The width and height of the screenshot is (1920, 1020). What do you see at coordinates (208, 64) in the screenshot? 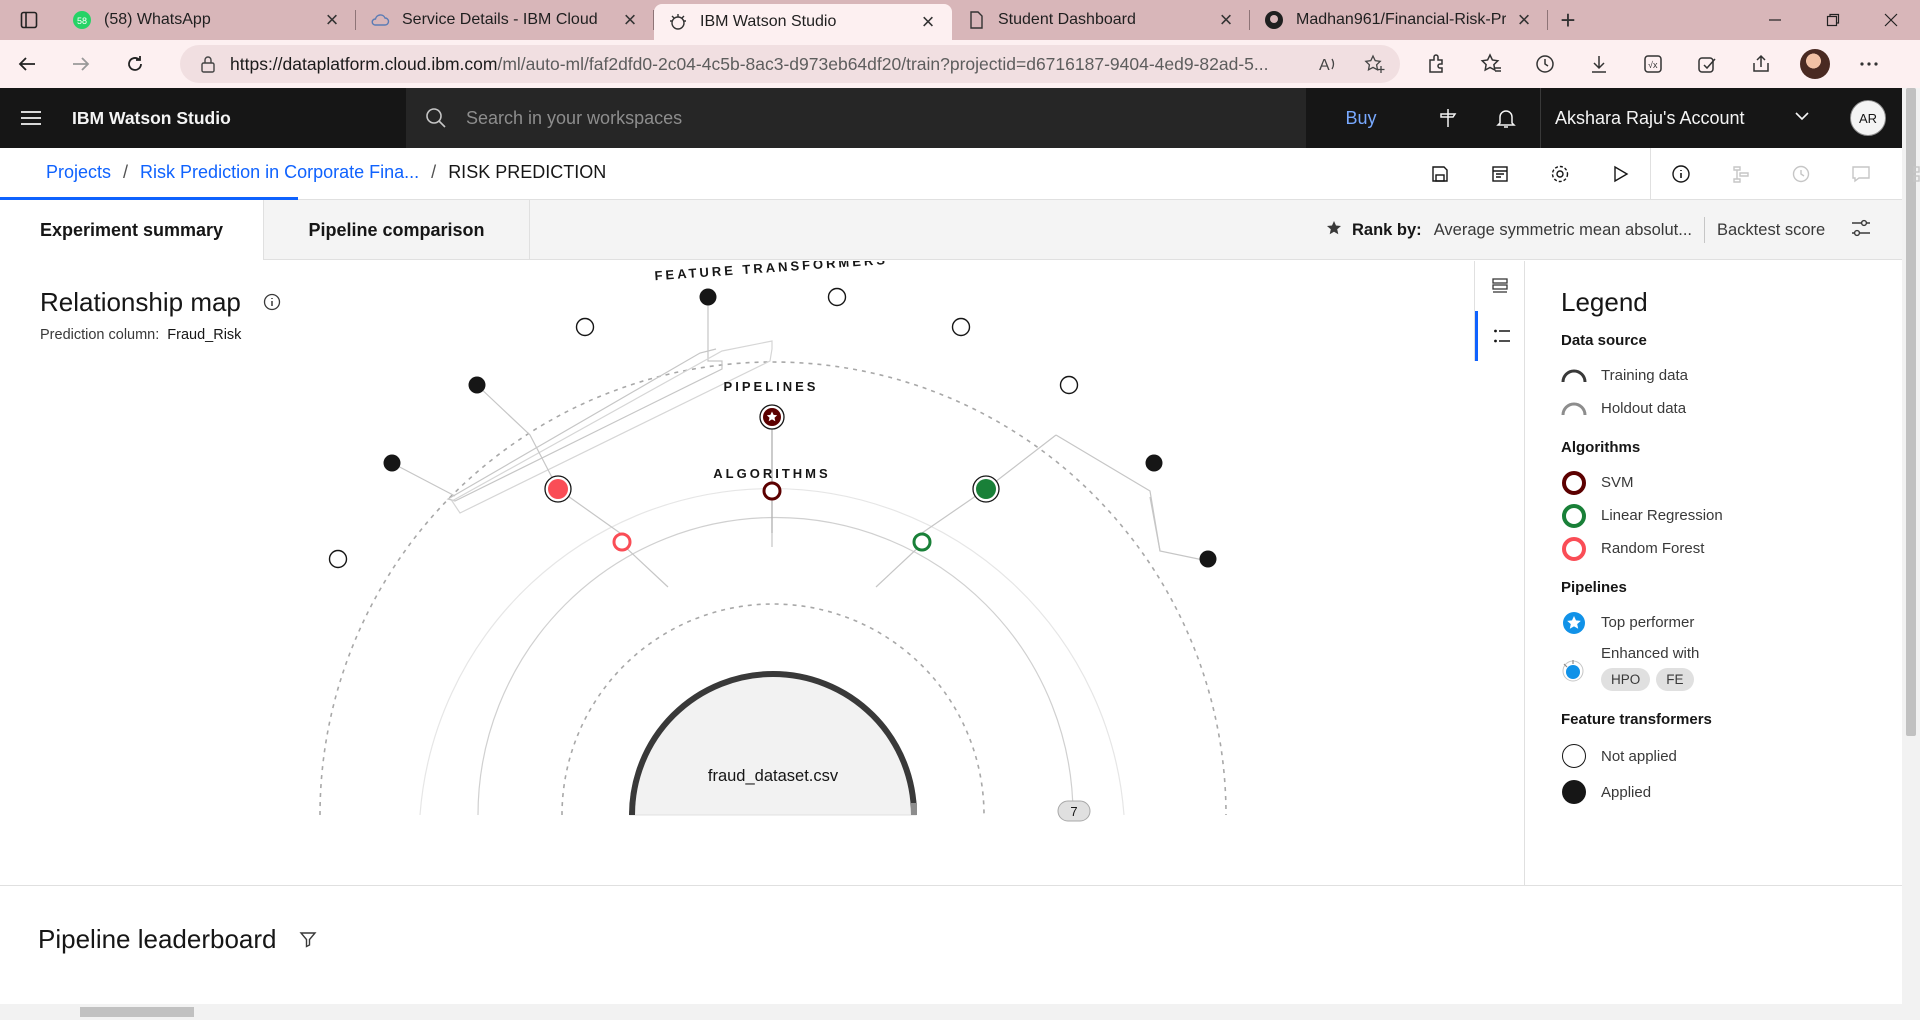
I see `lock-icon` at bounding box center [208, 64].